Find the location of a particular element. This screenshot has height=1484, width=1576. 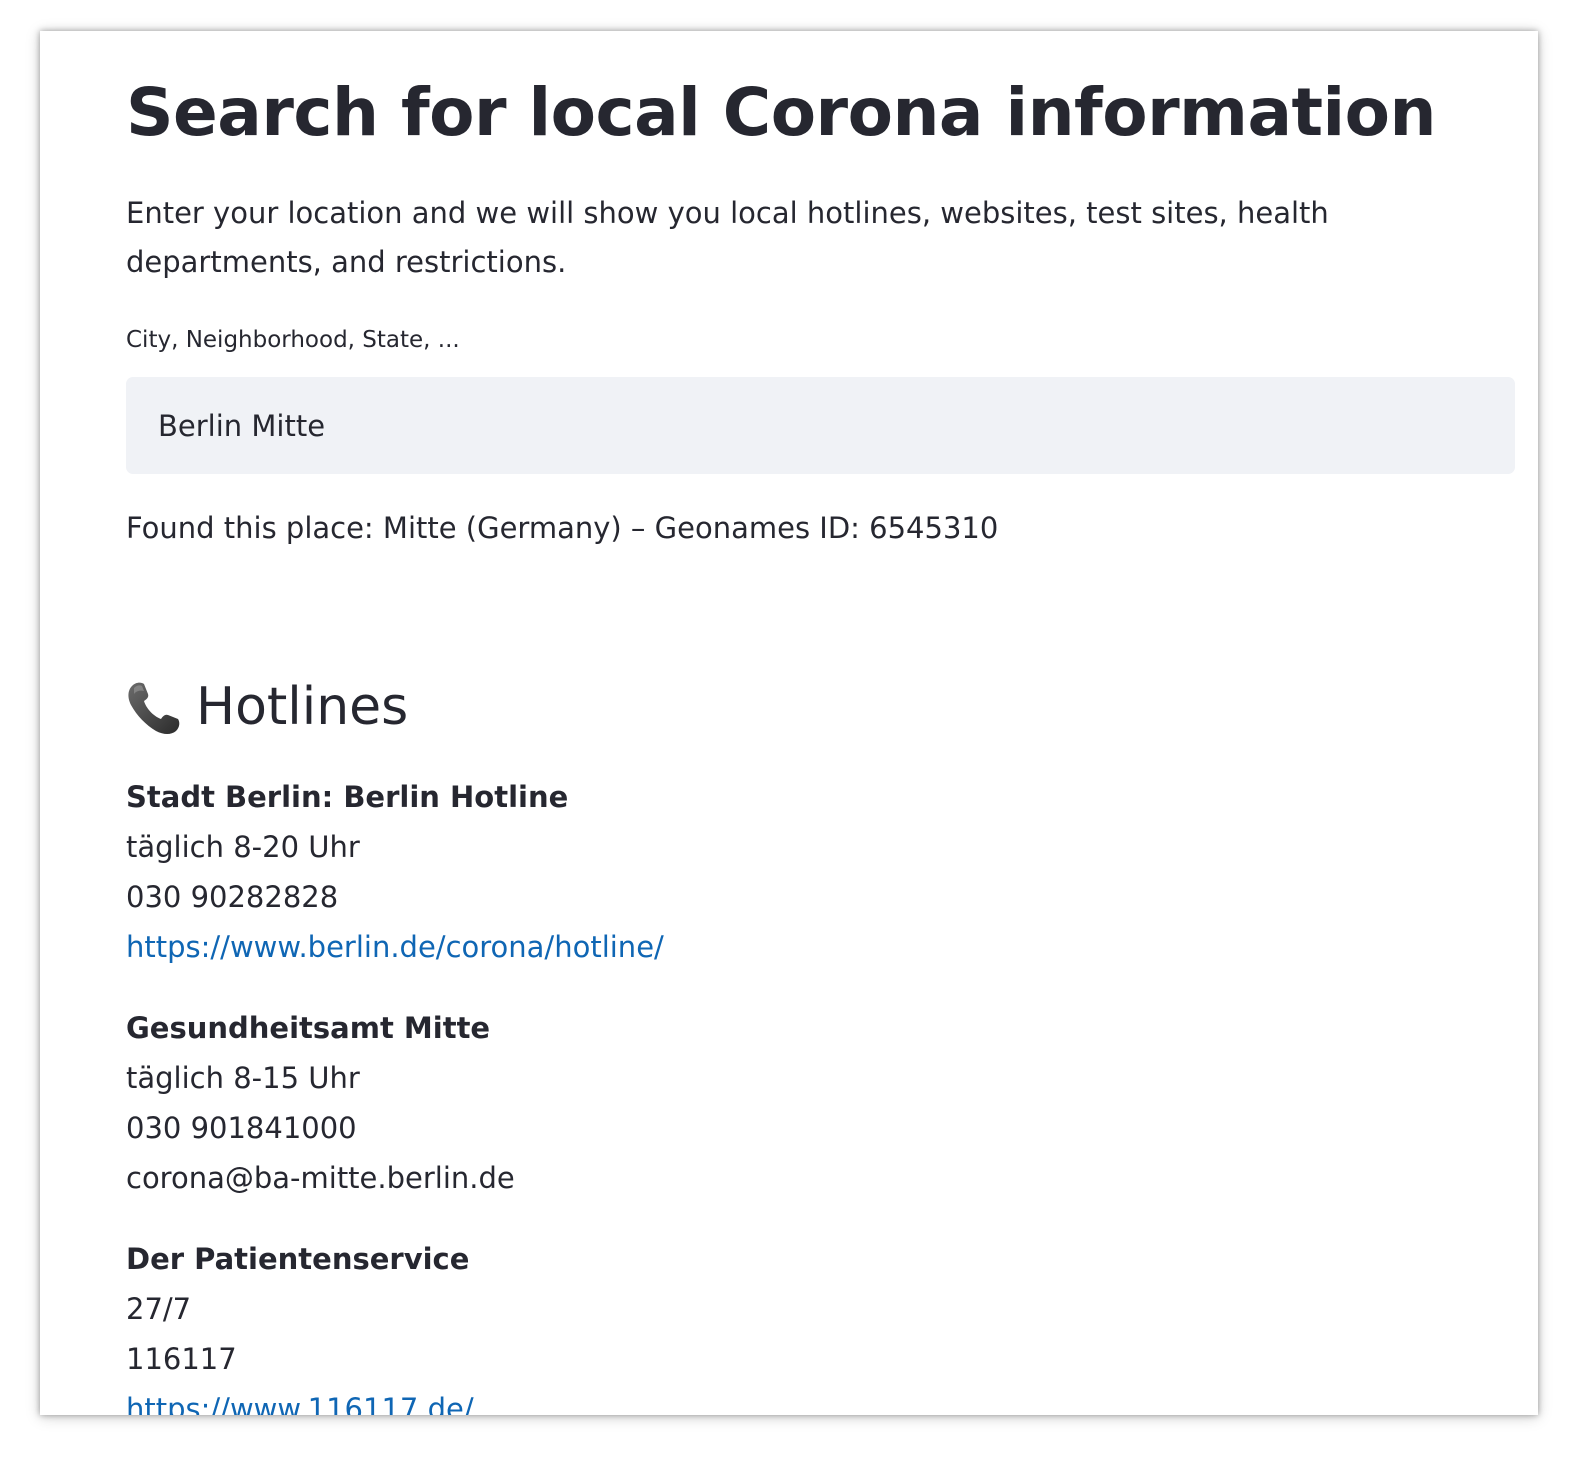

hotline-website-link: https://www.berlin.de/corona/hotline/ is located at coordinates (821, 947).